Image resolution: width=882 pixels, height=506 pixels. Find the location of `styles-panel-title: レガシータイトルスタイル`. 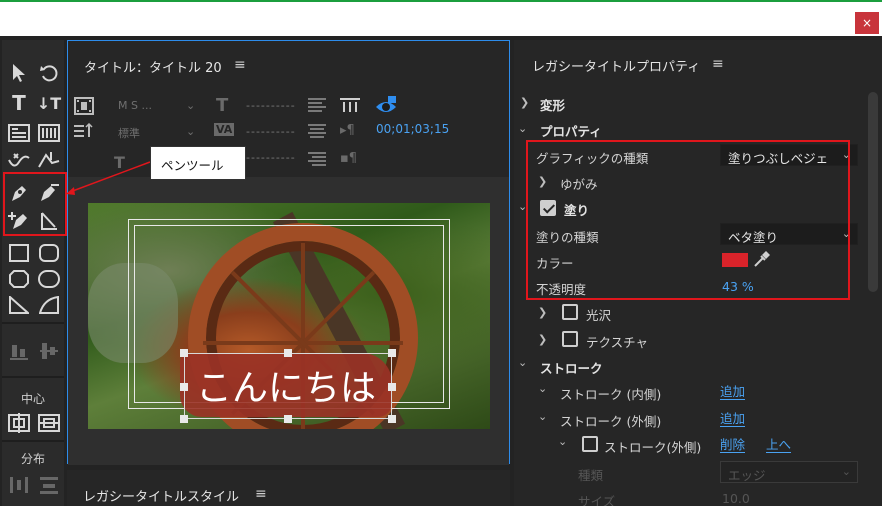

styles-panel-title: レガシータイトルスタイル is located at coordinates (161, 497).